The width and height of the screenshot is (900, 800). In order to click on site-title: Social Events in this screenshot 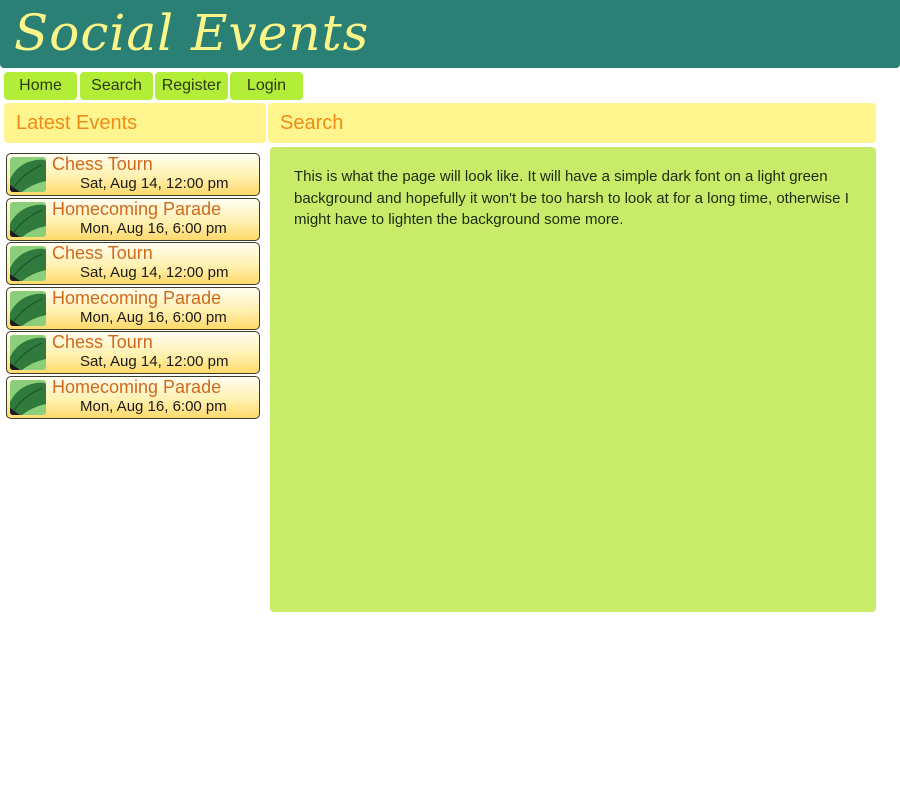, I will do `click(192, 33)`.